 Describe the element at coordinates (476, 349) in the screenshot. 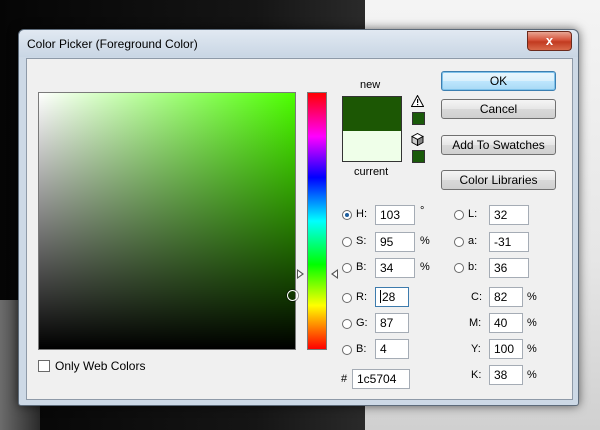

I see `yellow-label: Y:` at that location.